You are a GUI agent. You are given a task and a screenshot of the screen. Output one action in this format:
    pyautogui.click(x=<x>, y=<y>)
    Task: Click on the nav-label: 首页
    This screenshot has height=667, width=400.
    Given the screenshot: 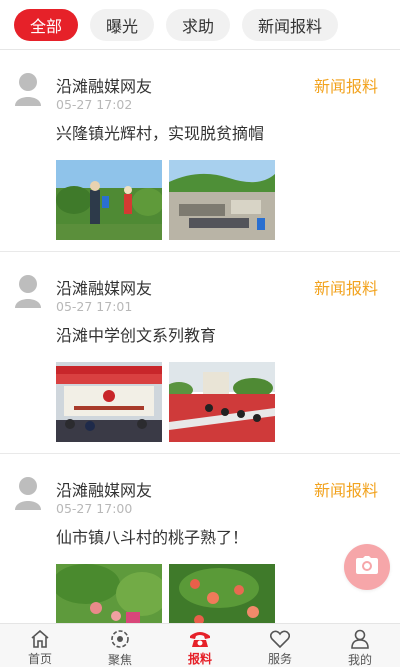 What is the action you would take?
    pyautogui.click(x=39, y=659)
    